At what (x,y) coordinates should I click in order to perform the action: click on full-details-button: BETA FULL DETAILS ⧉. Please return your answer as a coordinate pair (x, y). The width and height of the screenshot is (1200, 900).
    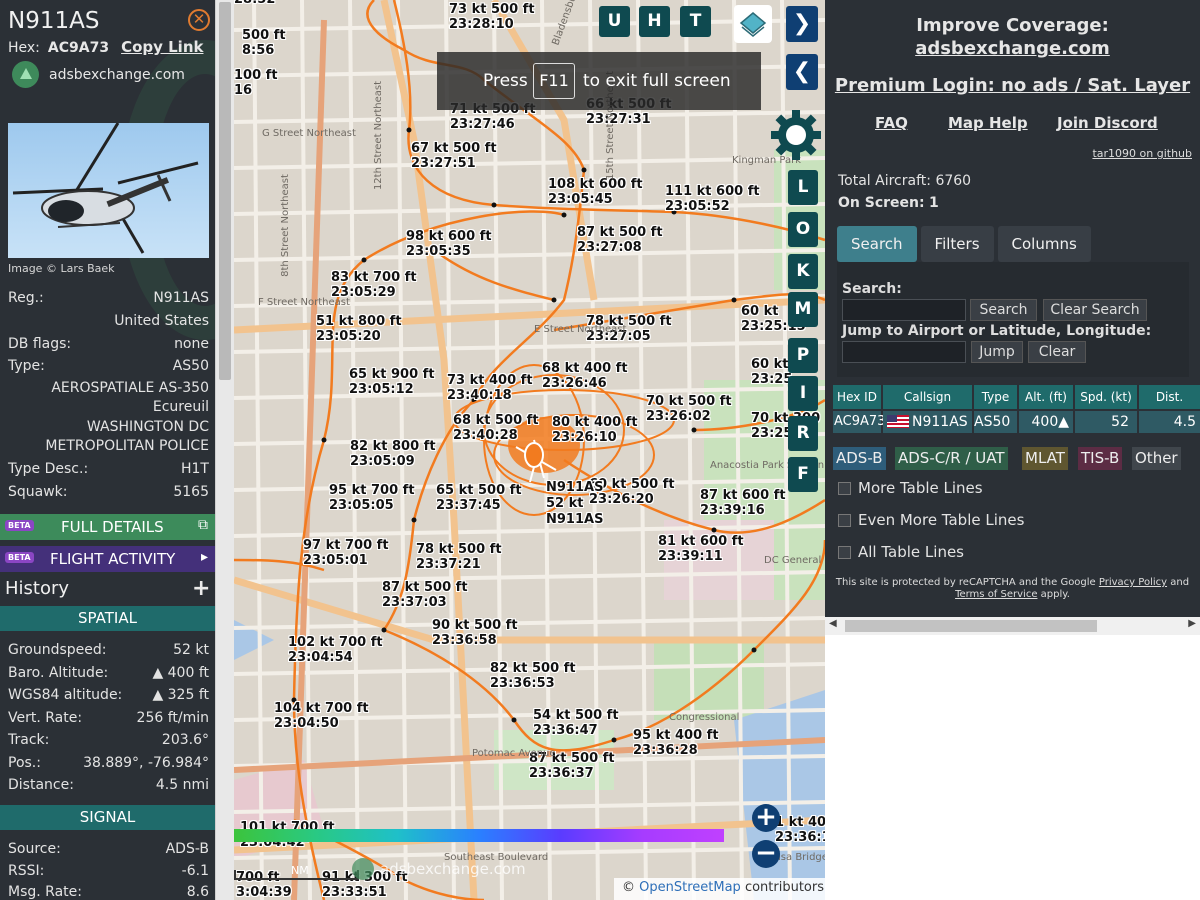
    Looking at the image, I should click on (107, 527).